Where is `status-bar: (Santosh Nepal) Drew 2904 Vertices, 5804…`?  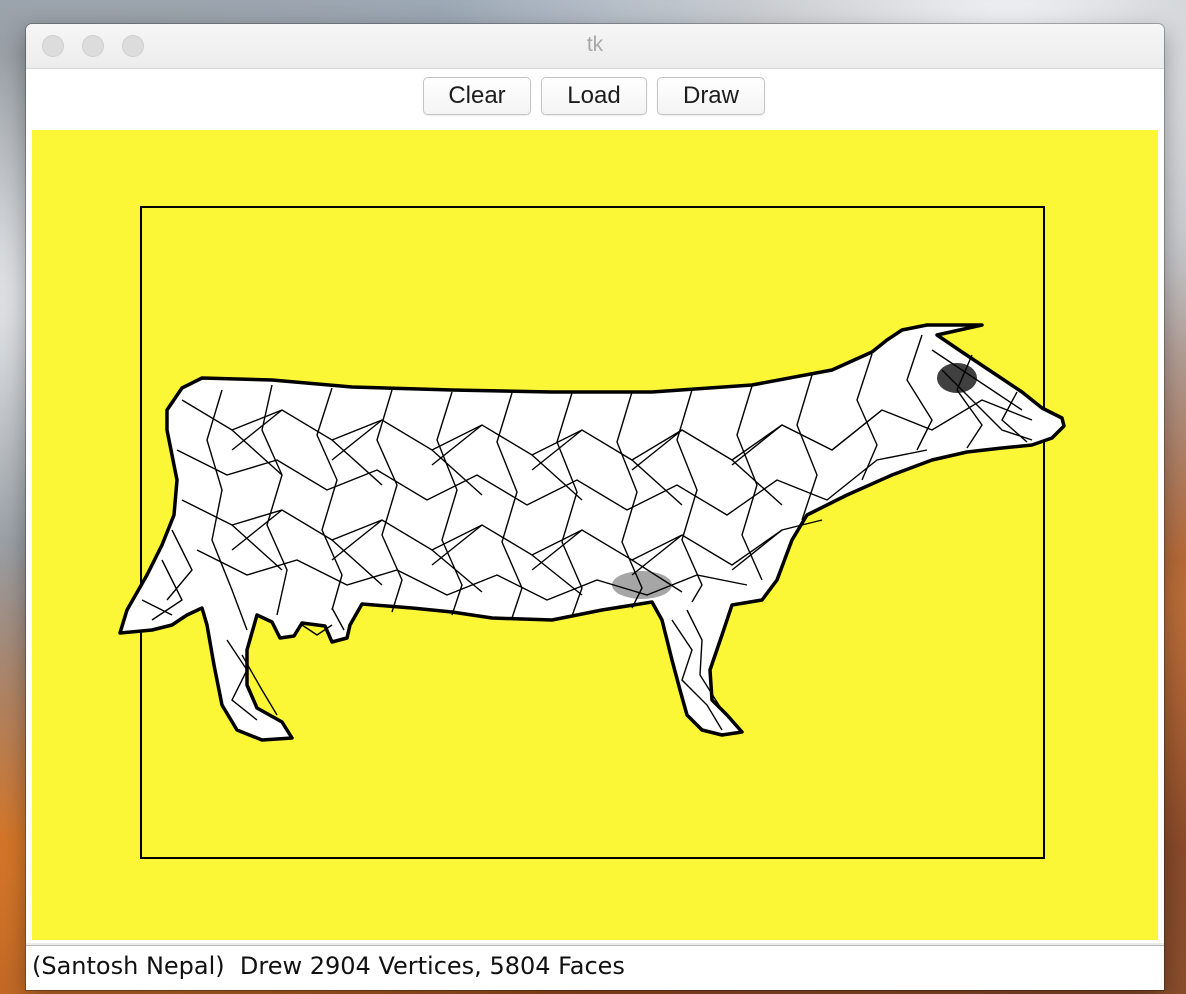 status-bar: (Santosh Nepal) Drew 2904 Vertices, 5804… is located at coordinates (595, 967).